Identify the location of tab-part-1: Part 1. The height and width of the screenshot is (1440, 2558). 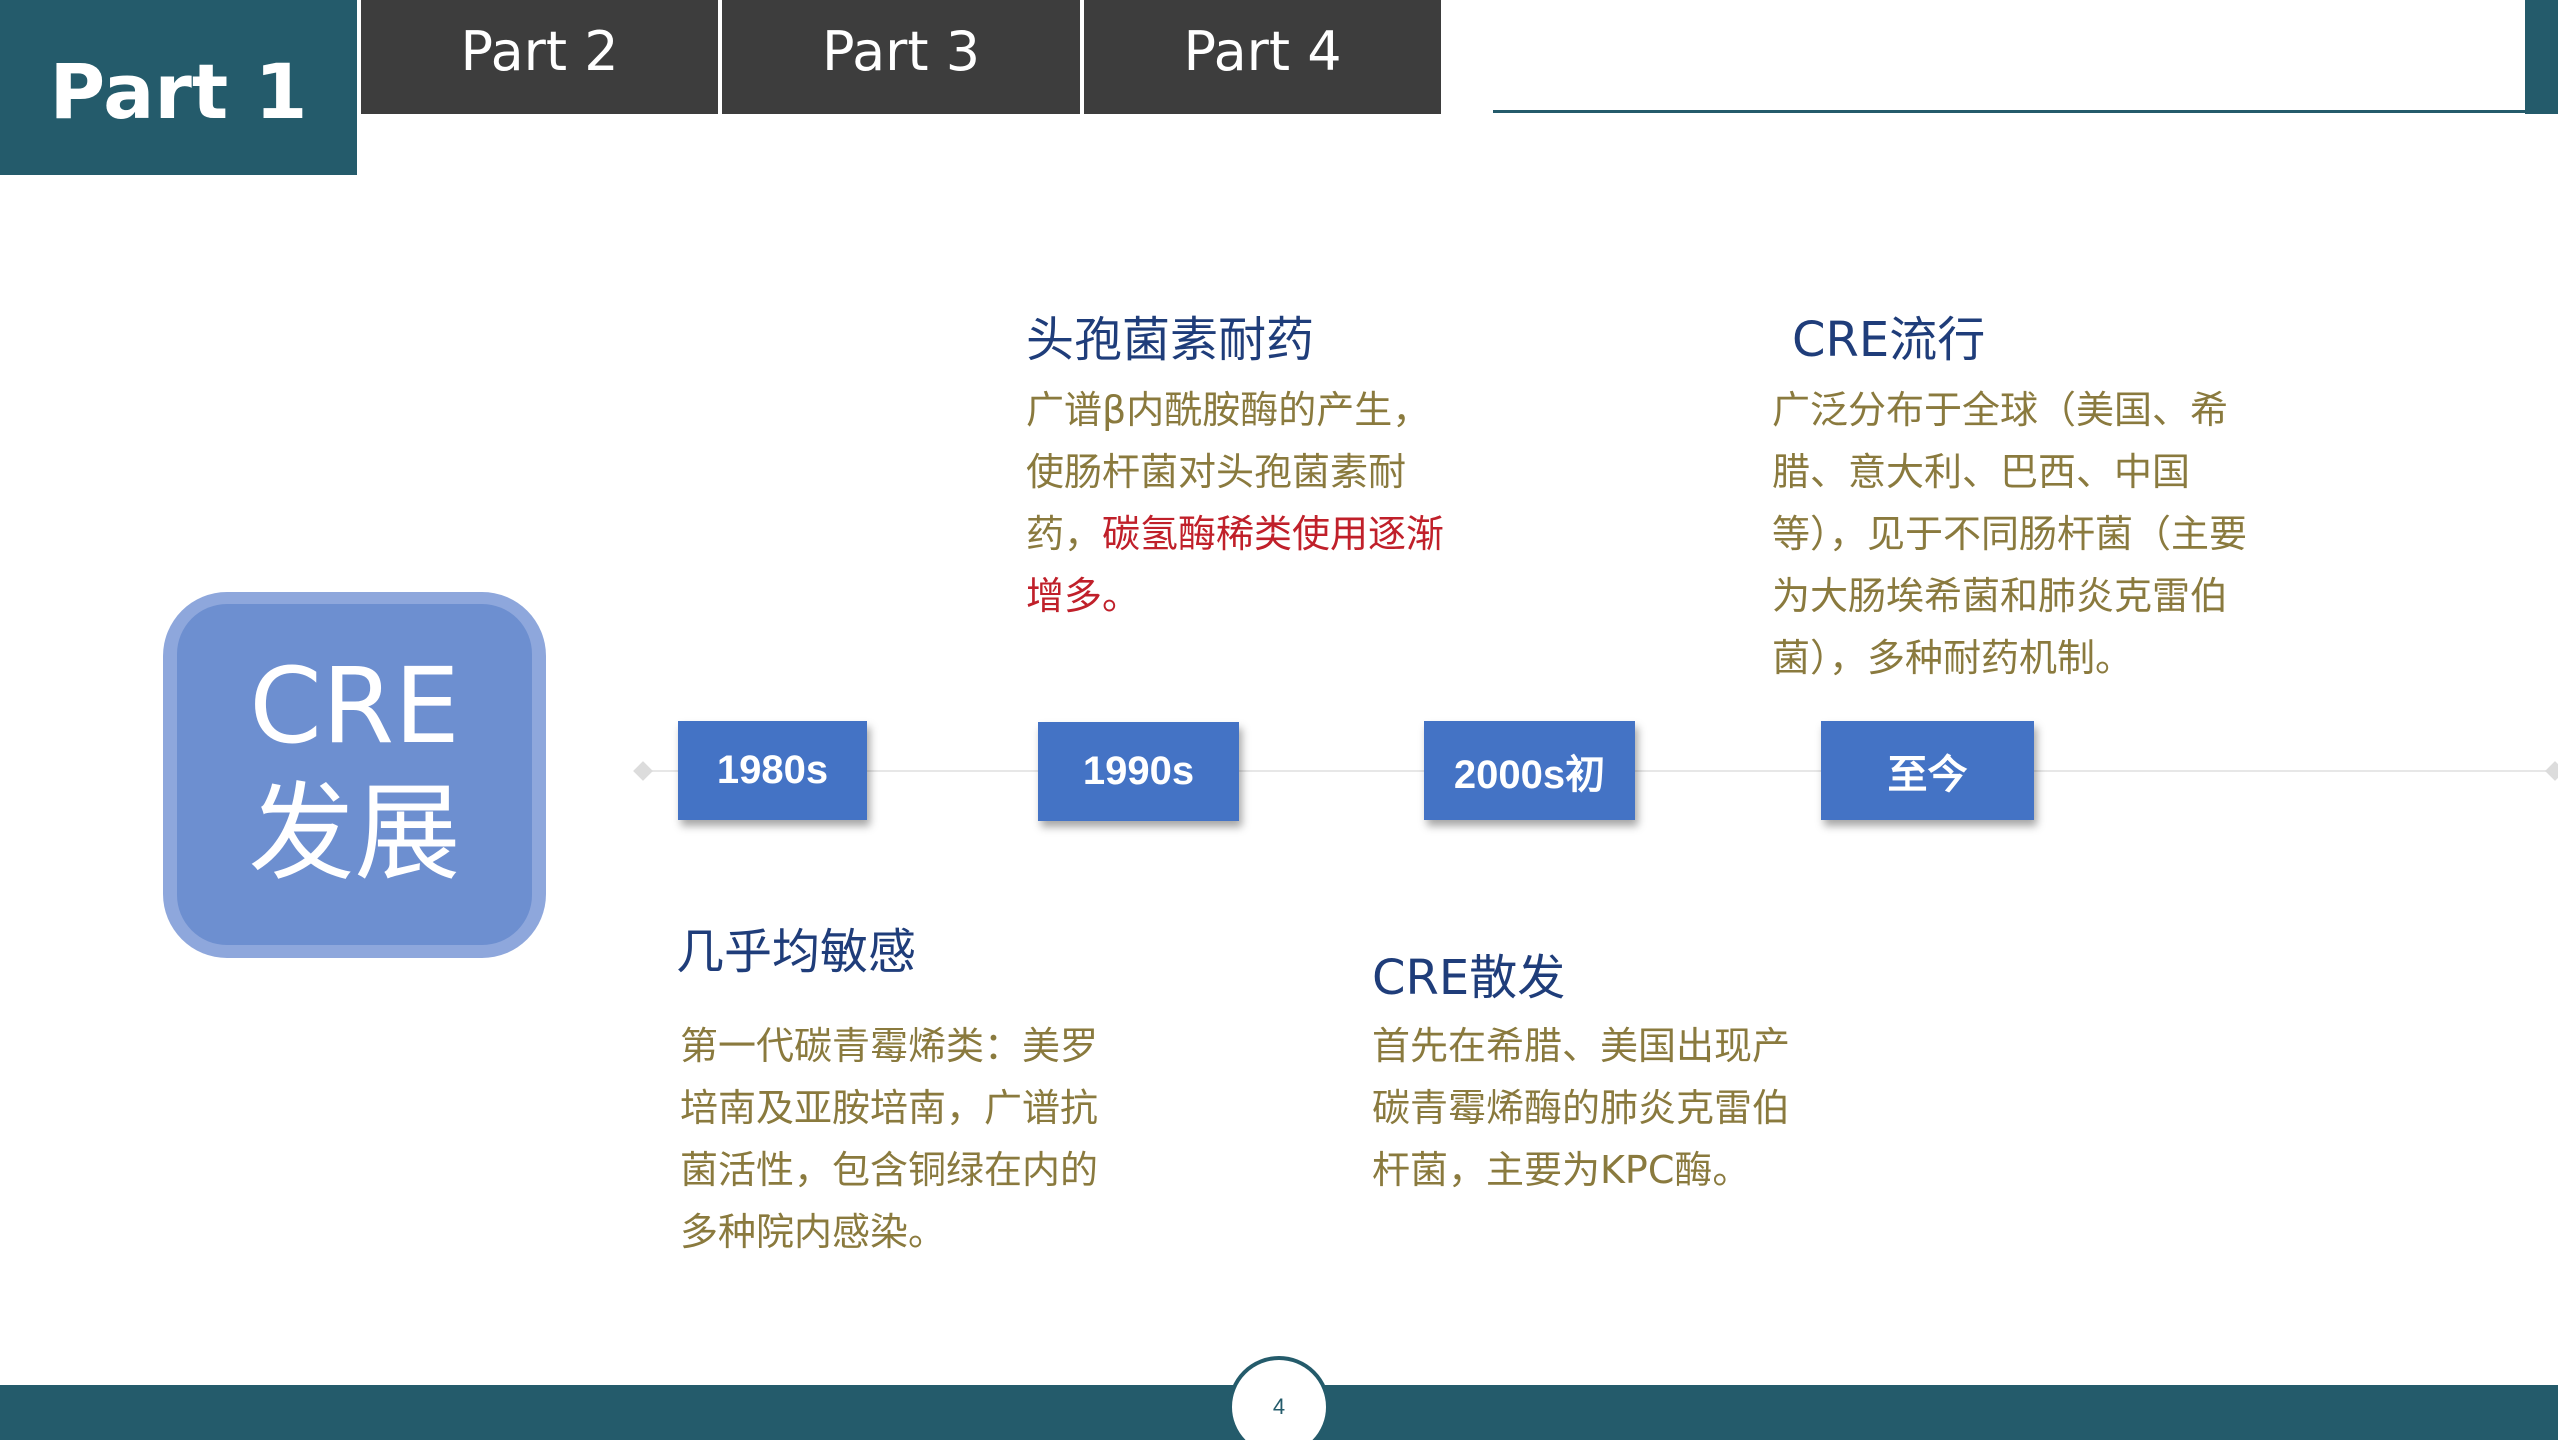
(178, 87).